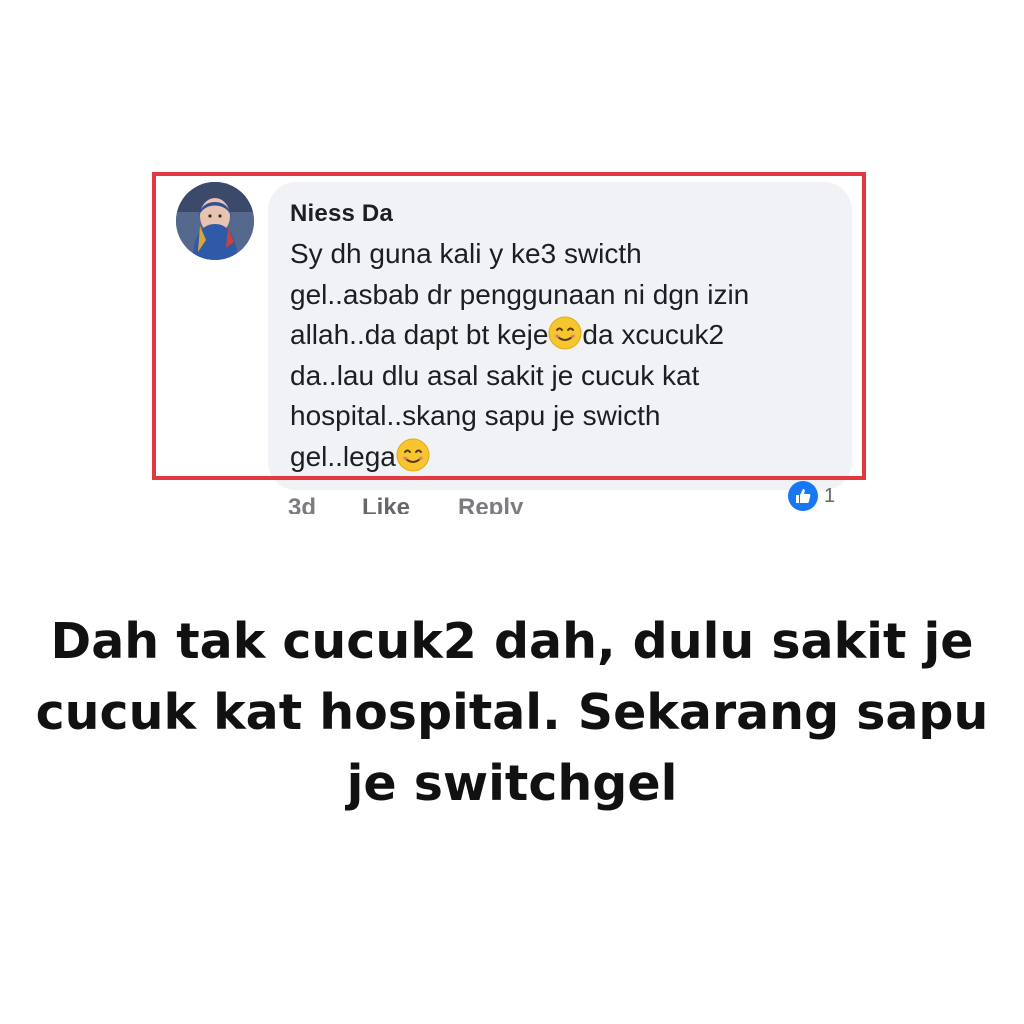 This screenshot has width=1024, height=1024. I want to click on like-button: Like, so click(386, 504).